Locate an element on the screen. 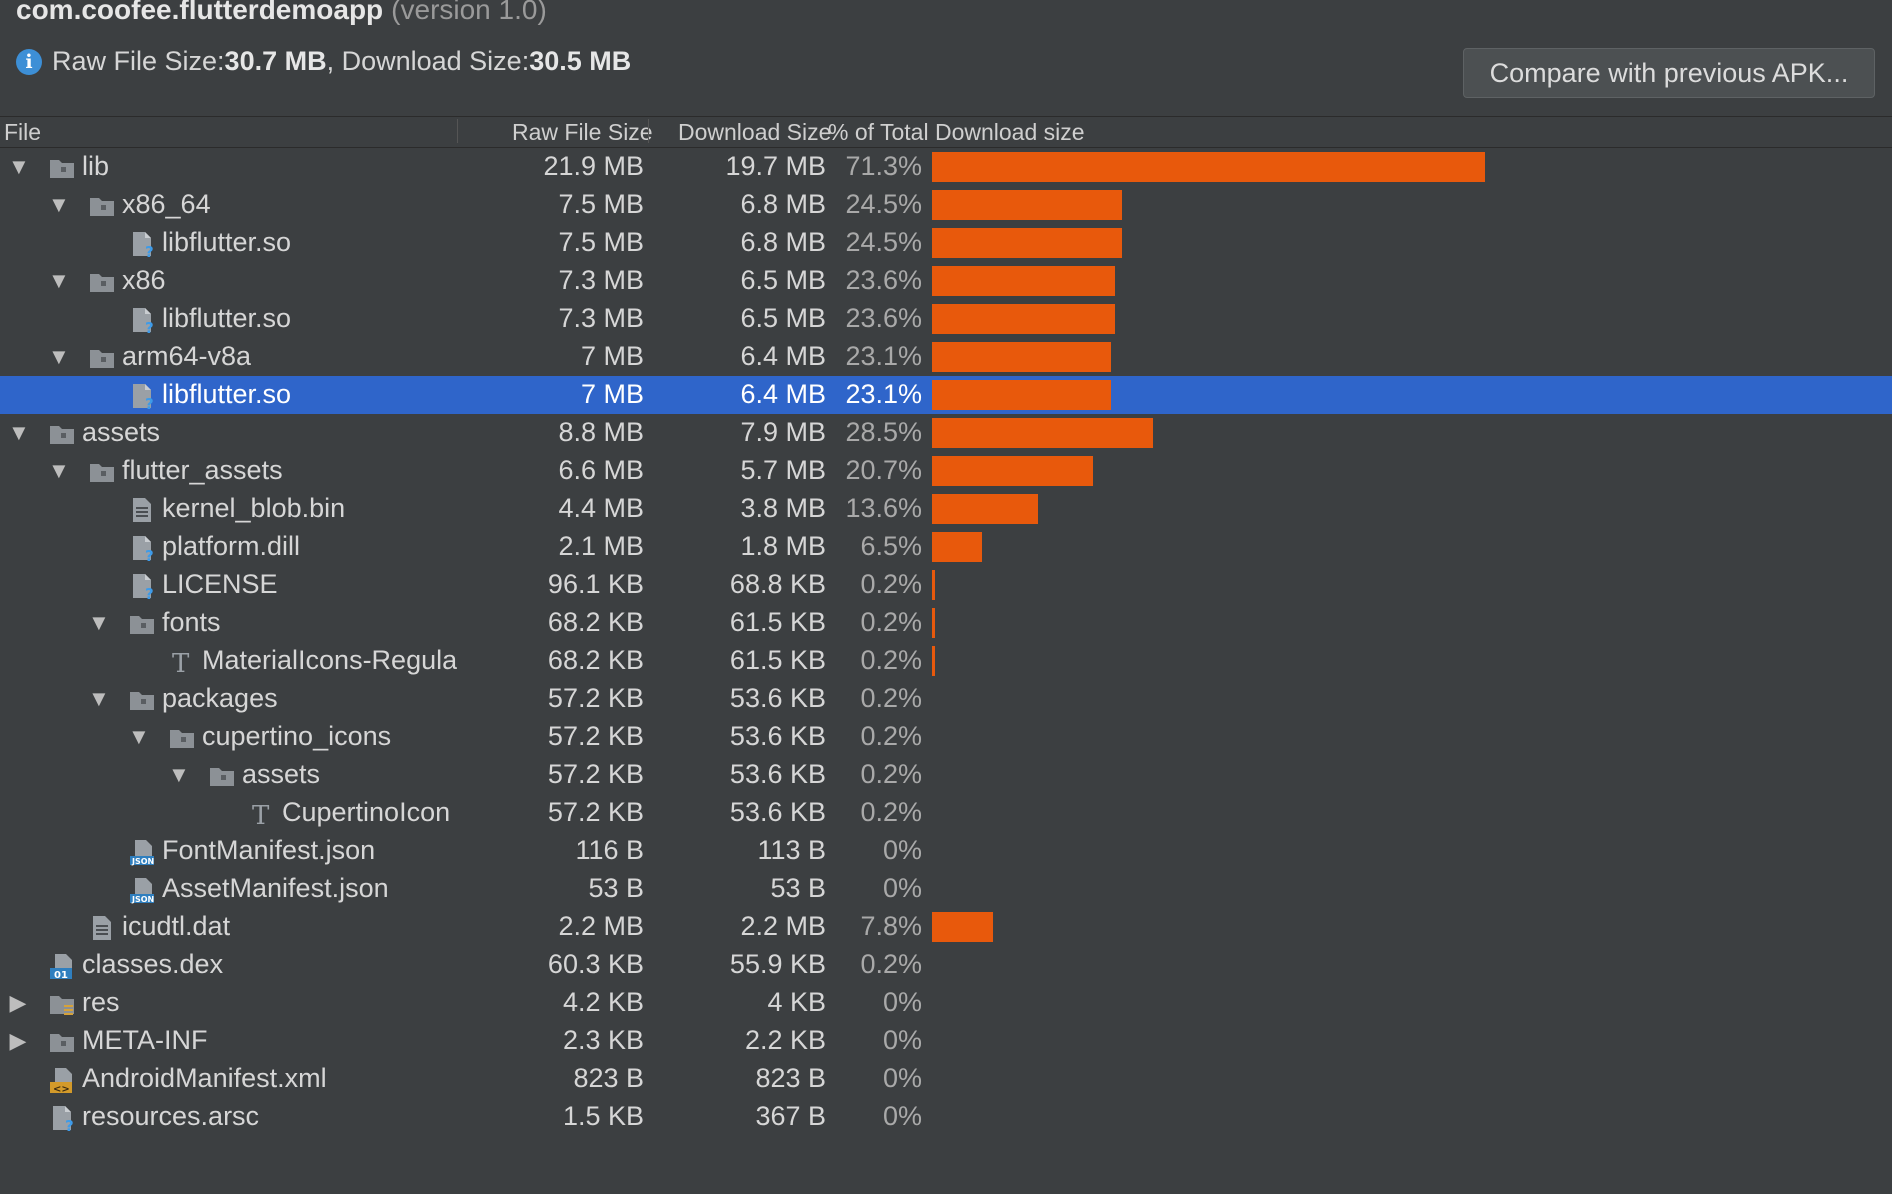  table-row: ? resources.arsc 1.5 KB 367 B 0% is located at coordinates (946, 1117).